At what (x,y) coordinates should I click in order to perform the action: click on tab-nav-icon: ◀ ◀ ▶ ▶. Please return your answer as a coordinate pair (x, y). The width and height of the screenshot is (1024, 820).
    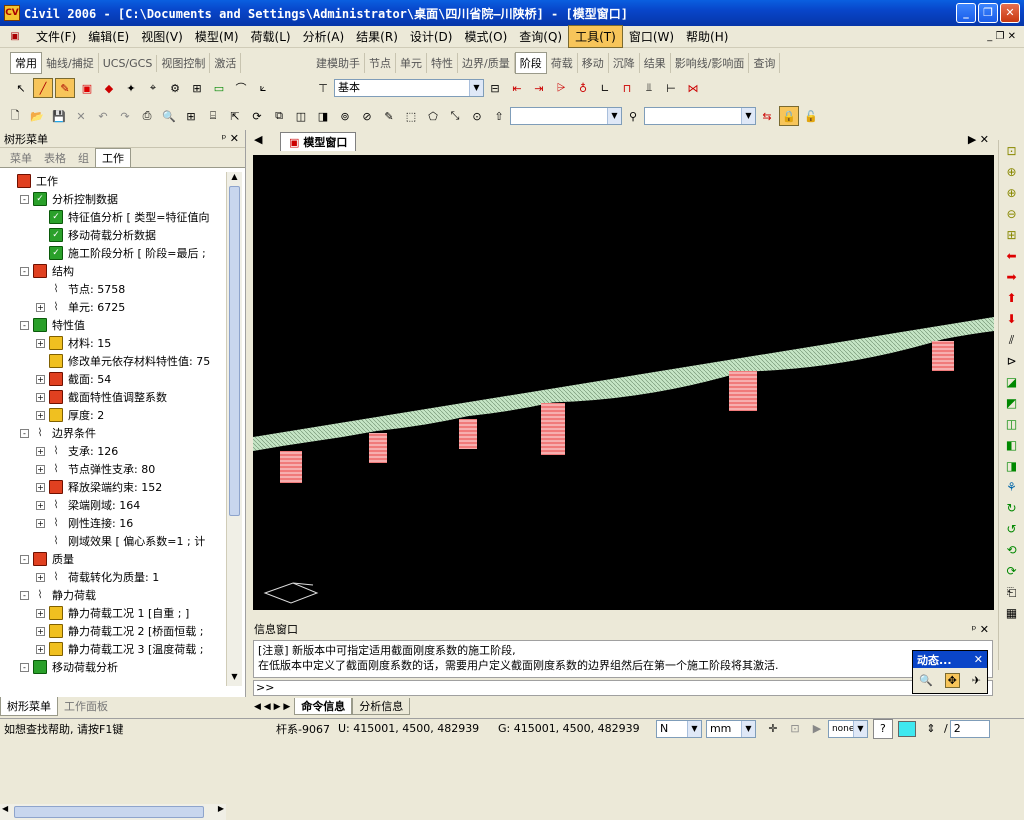
    Looking at the image, I should click on (272, 707).